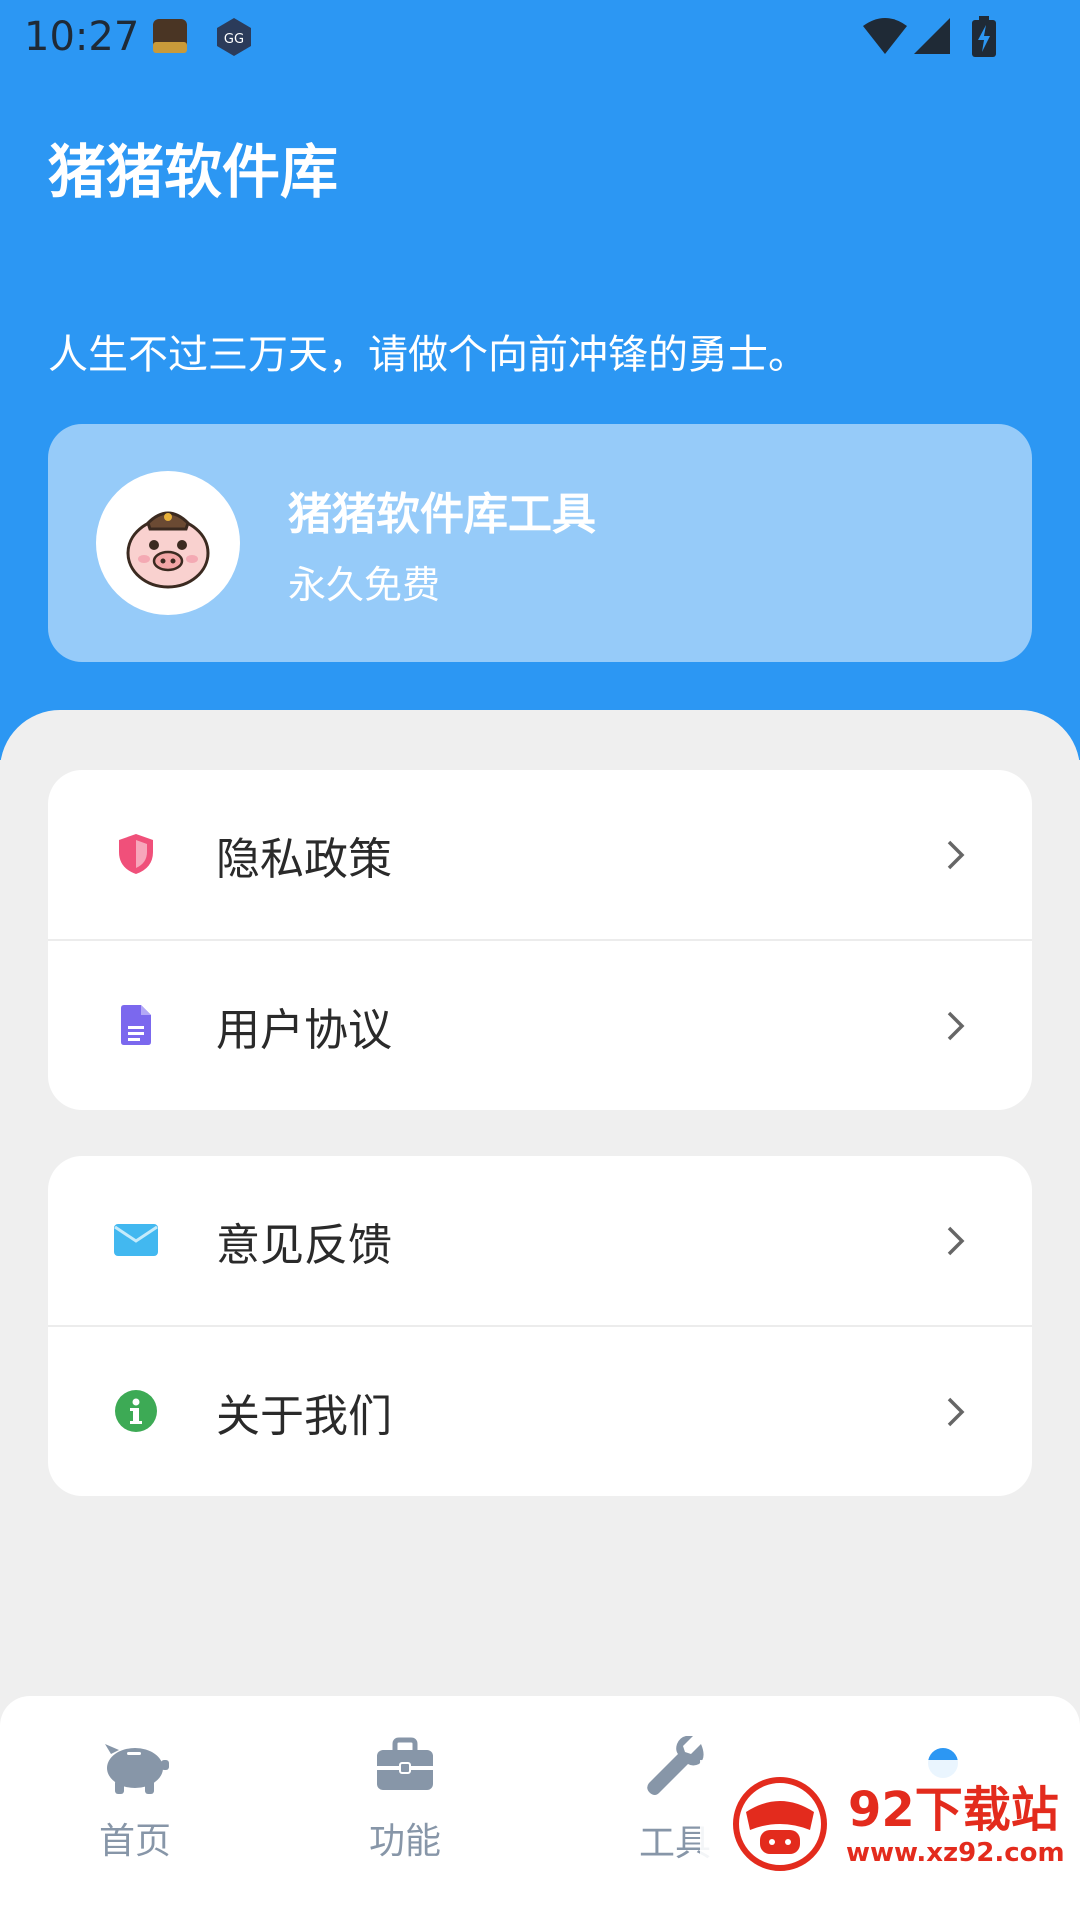 The image size is (1080, 1920). I want to click on menu-item-about-us: 关于我们, so click(540, 1410).